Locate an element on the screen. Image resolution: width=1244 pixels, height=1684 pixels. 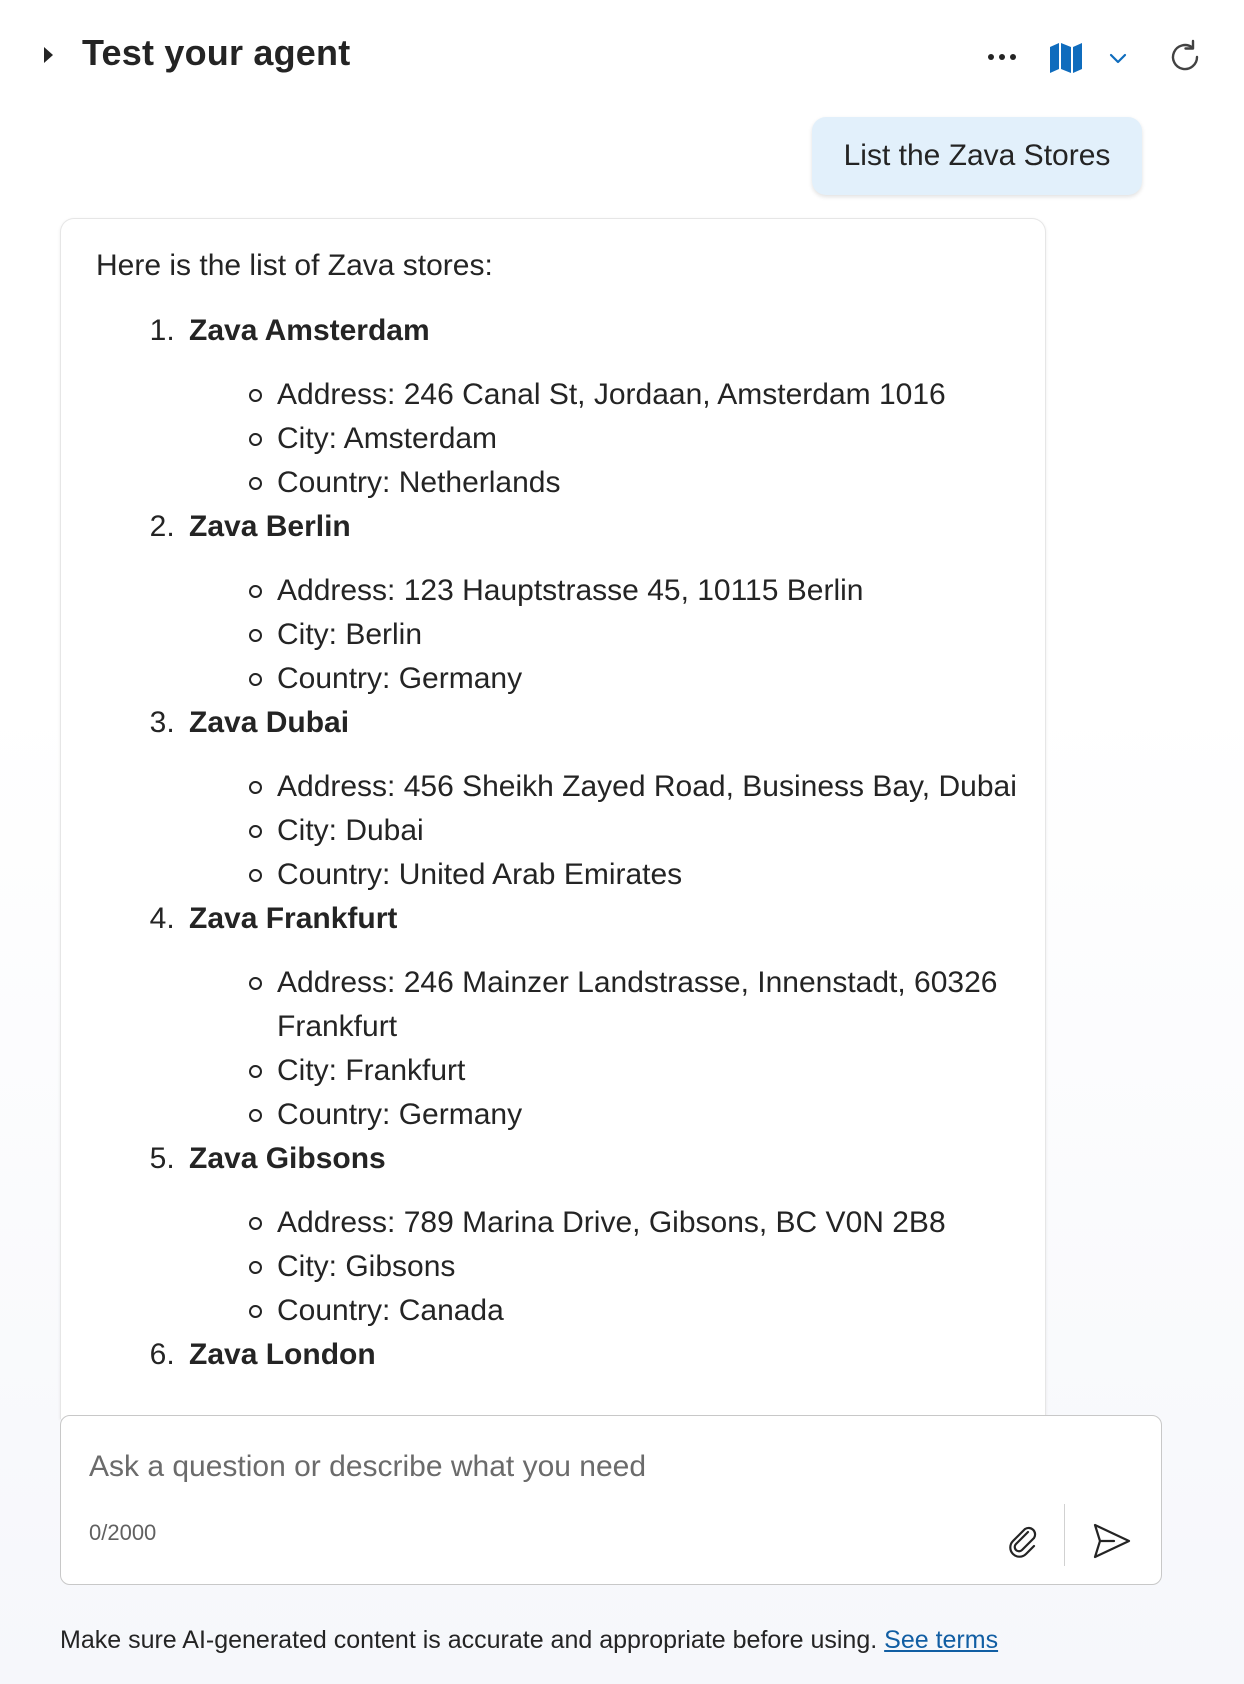
more-horizontal-icon is located at coordinates (1002, 57).